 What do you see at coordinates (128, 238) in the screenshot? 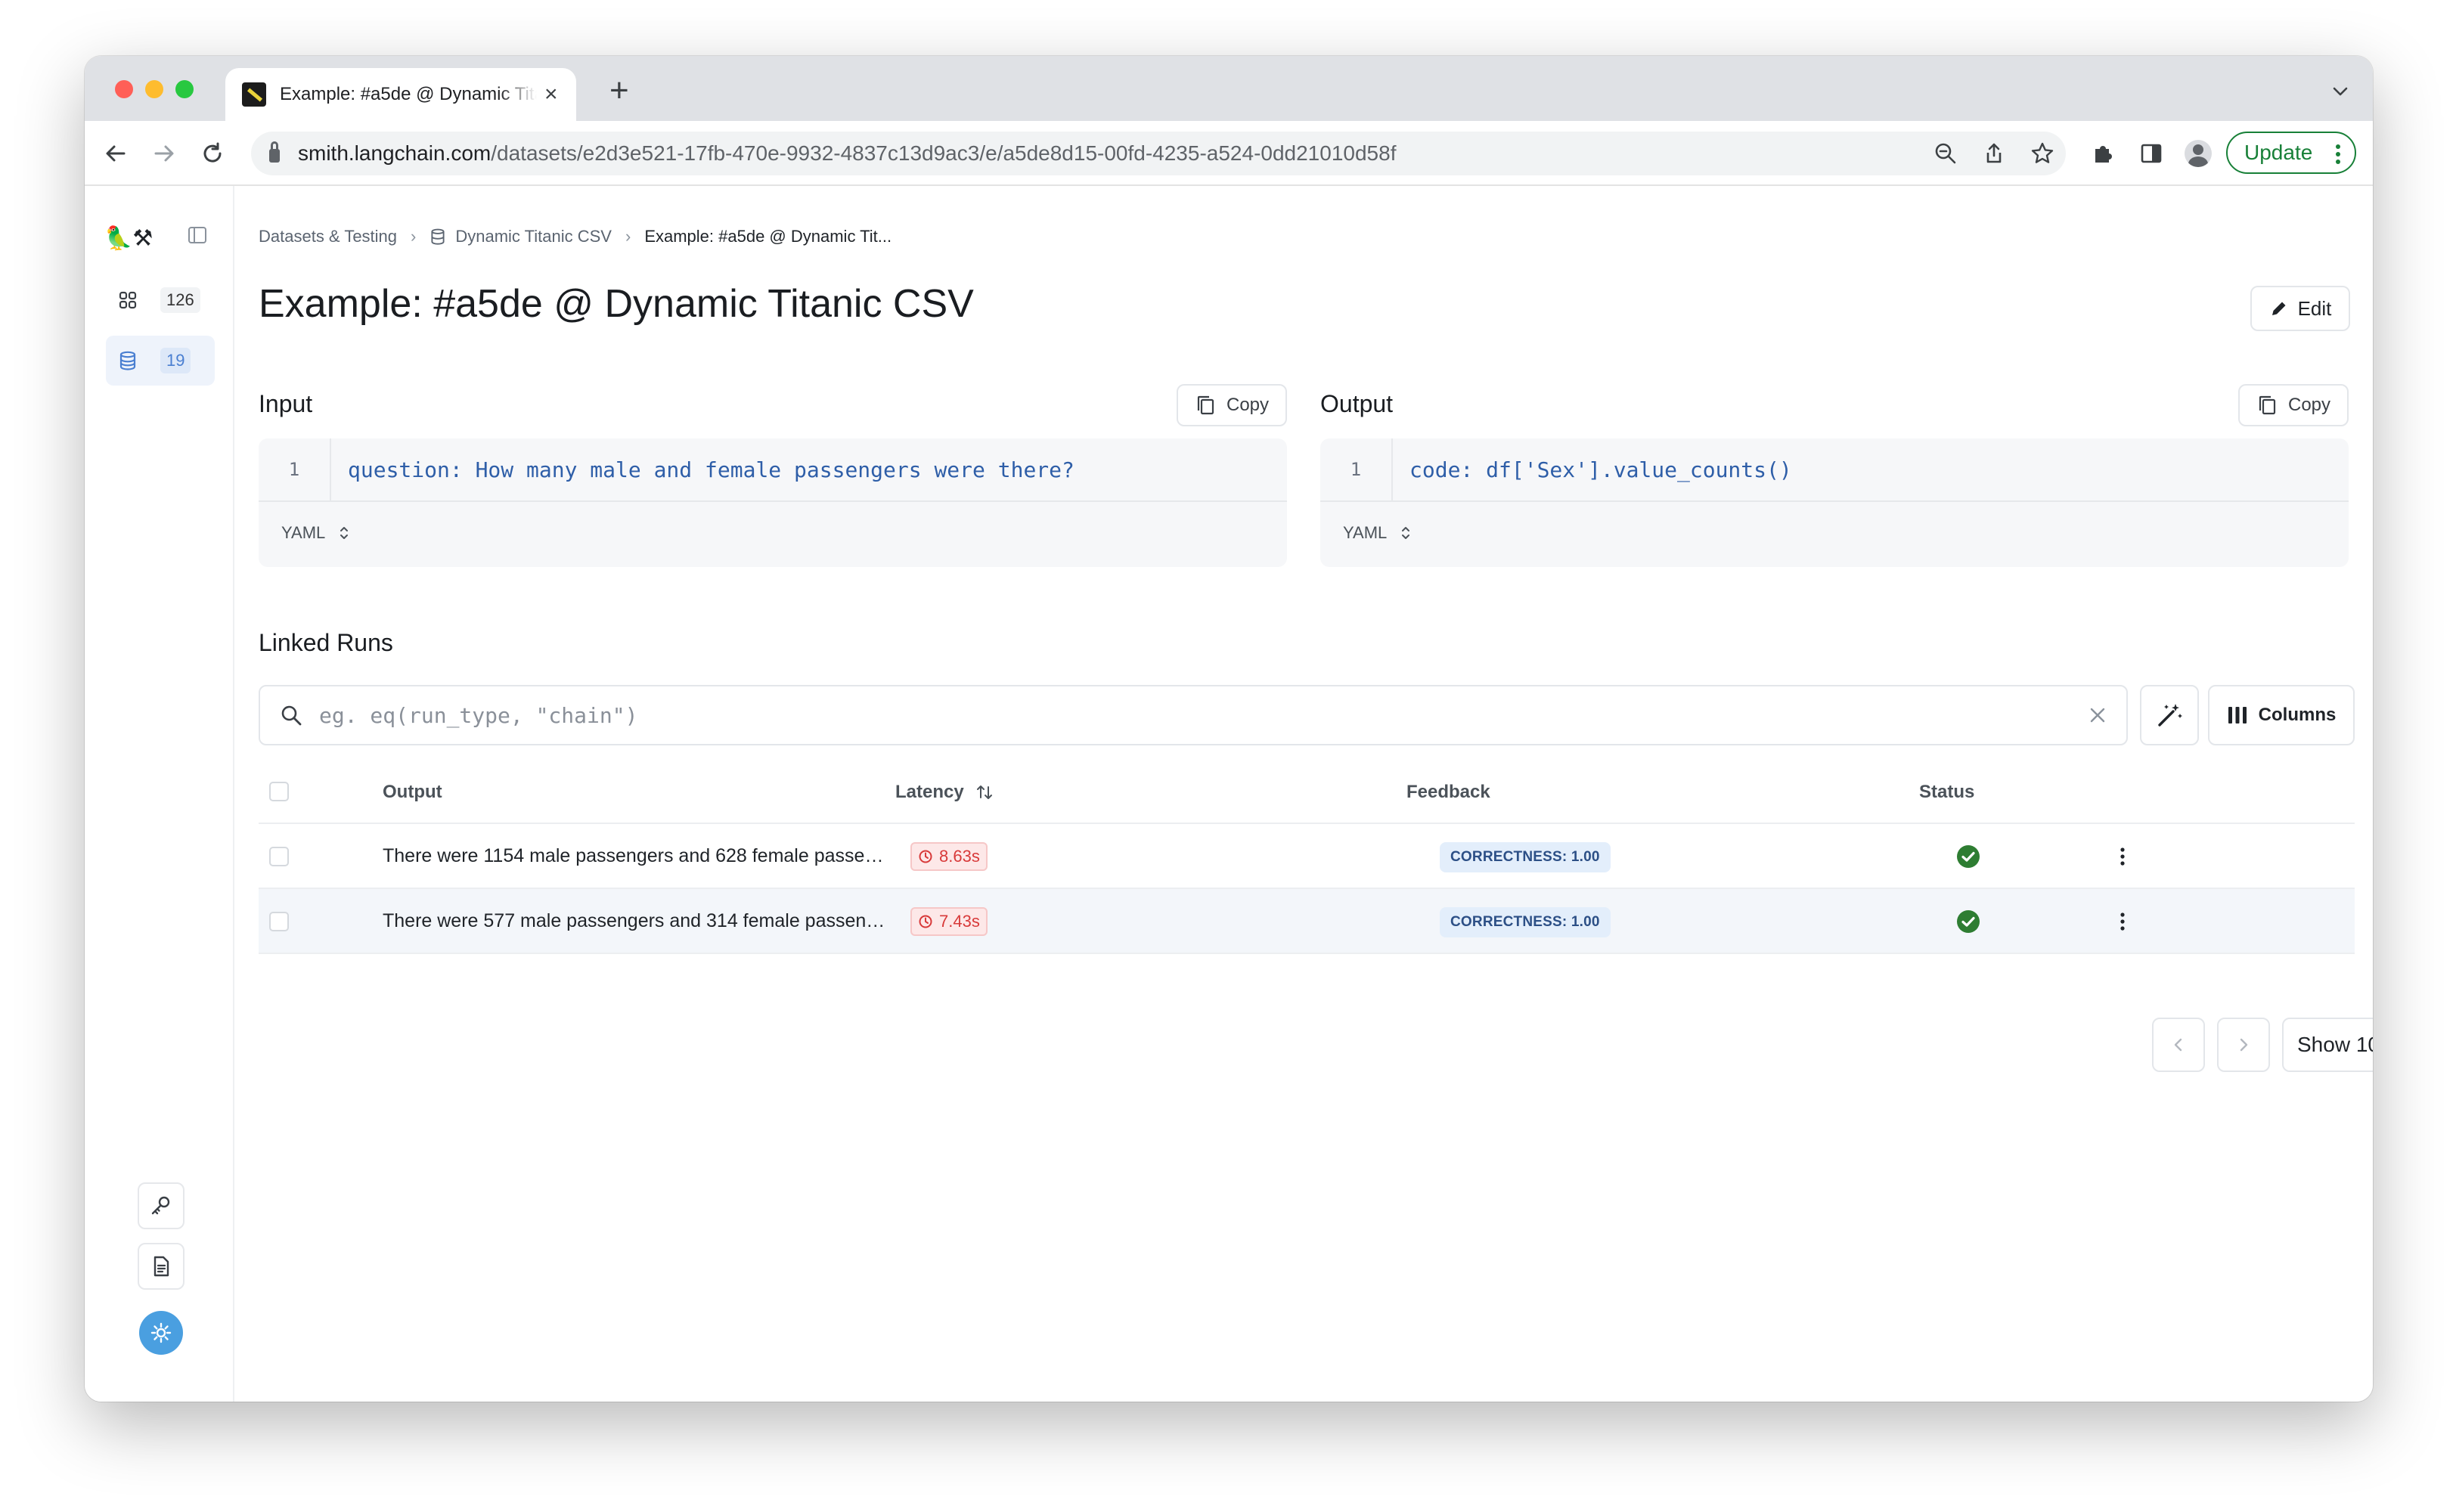
I see `langsmith-logo-icon: 🦜⚒` at bounding box center [128, 238].